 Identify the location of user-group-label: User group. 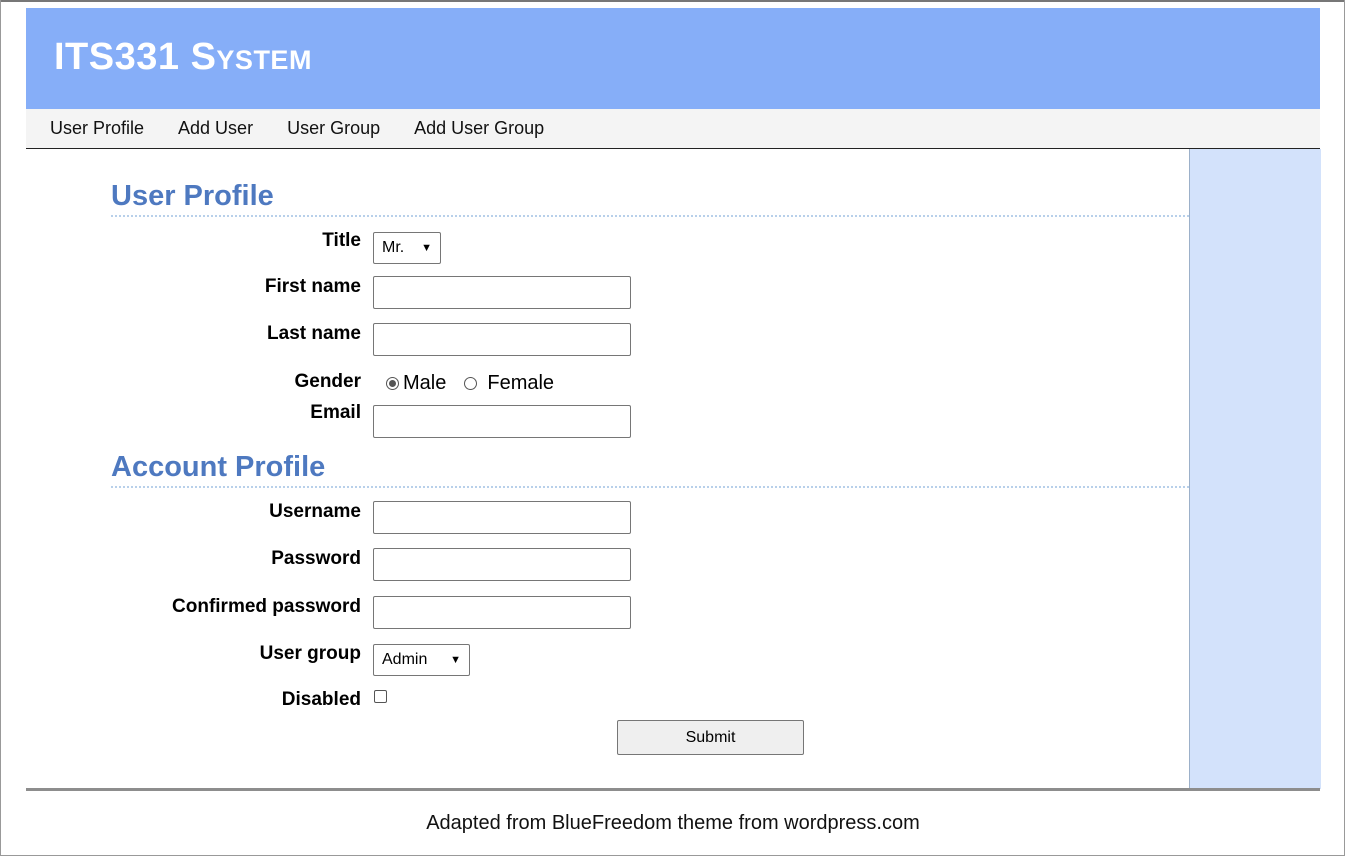
(310, 653).